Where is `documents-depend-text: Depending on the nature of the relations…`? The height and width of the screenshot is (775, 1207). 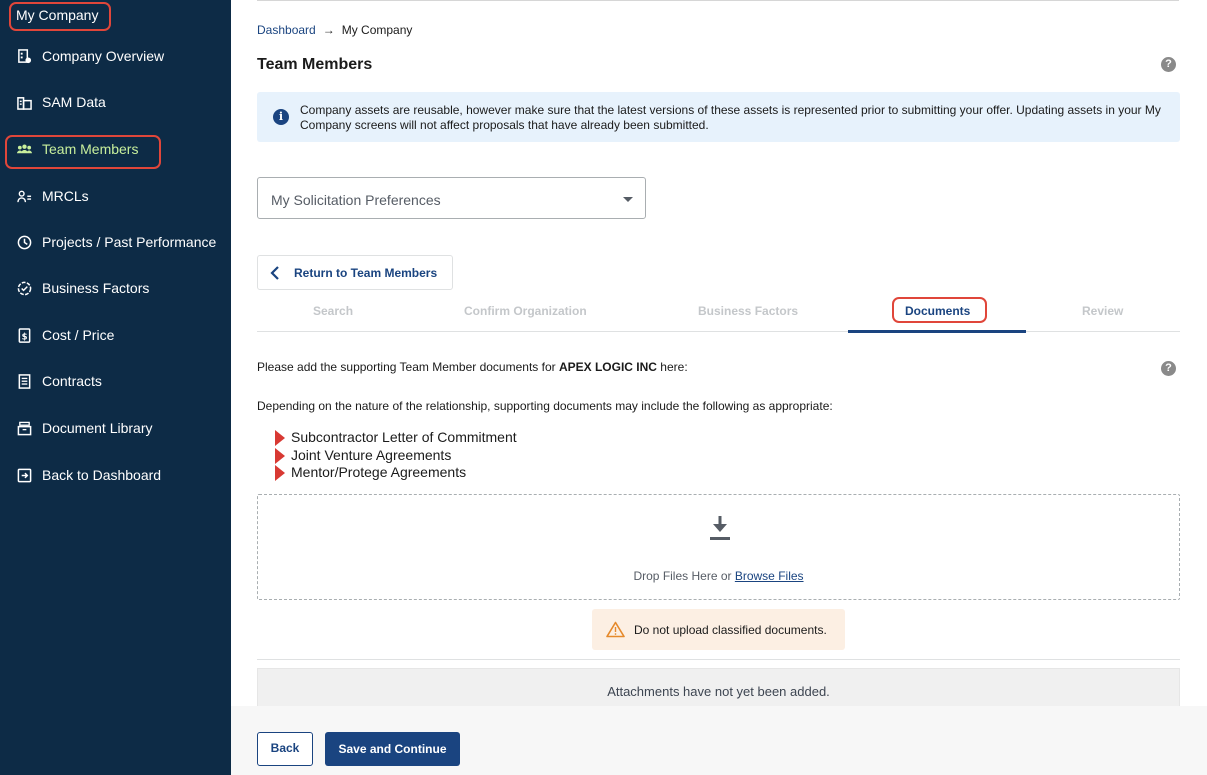 documents-depend-text: Depending on the nature of the relations… is located at coordinates (545, 406).